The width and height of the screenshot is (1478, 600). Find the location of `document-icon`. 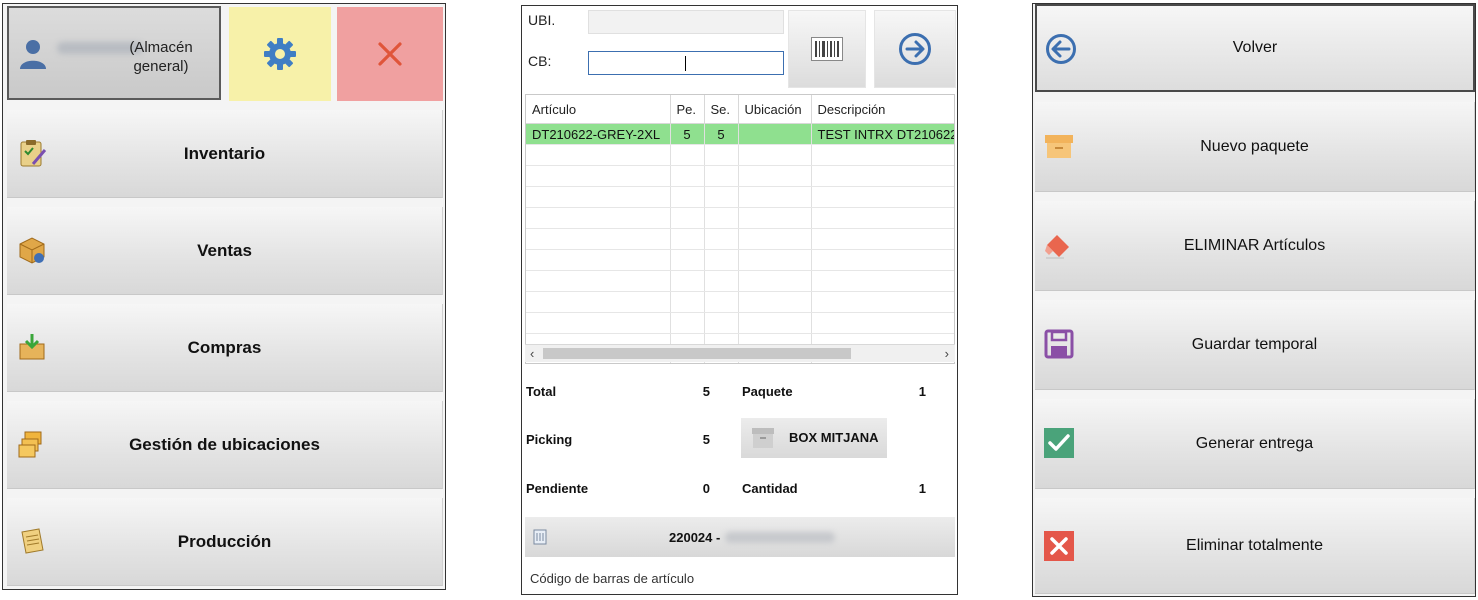

document-icon is located at coordinates (540, 537).